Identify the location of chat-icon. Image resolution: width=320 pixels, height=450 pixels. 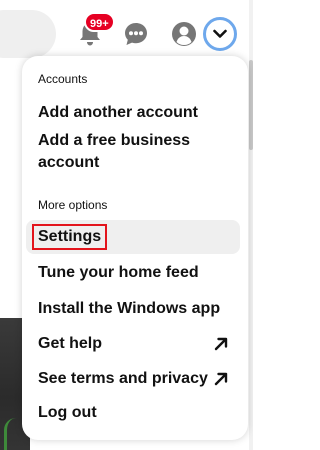
(136, 34).